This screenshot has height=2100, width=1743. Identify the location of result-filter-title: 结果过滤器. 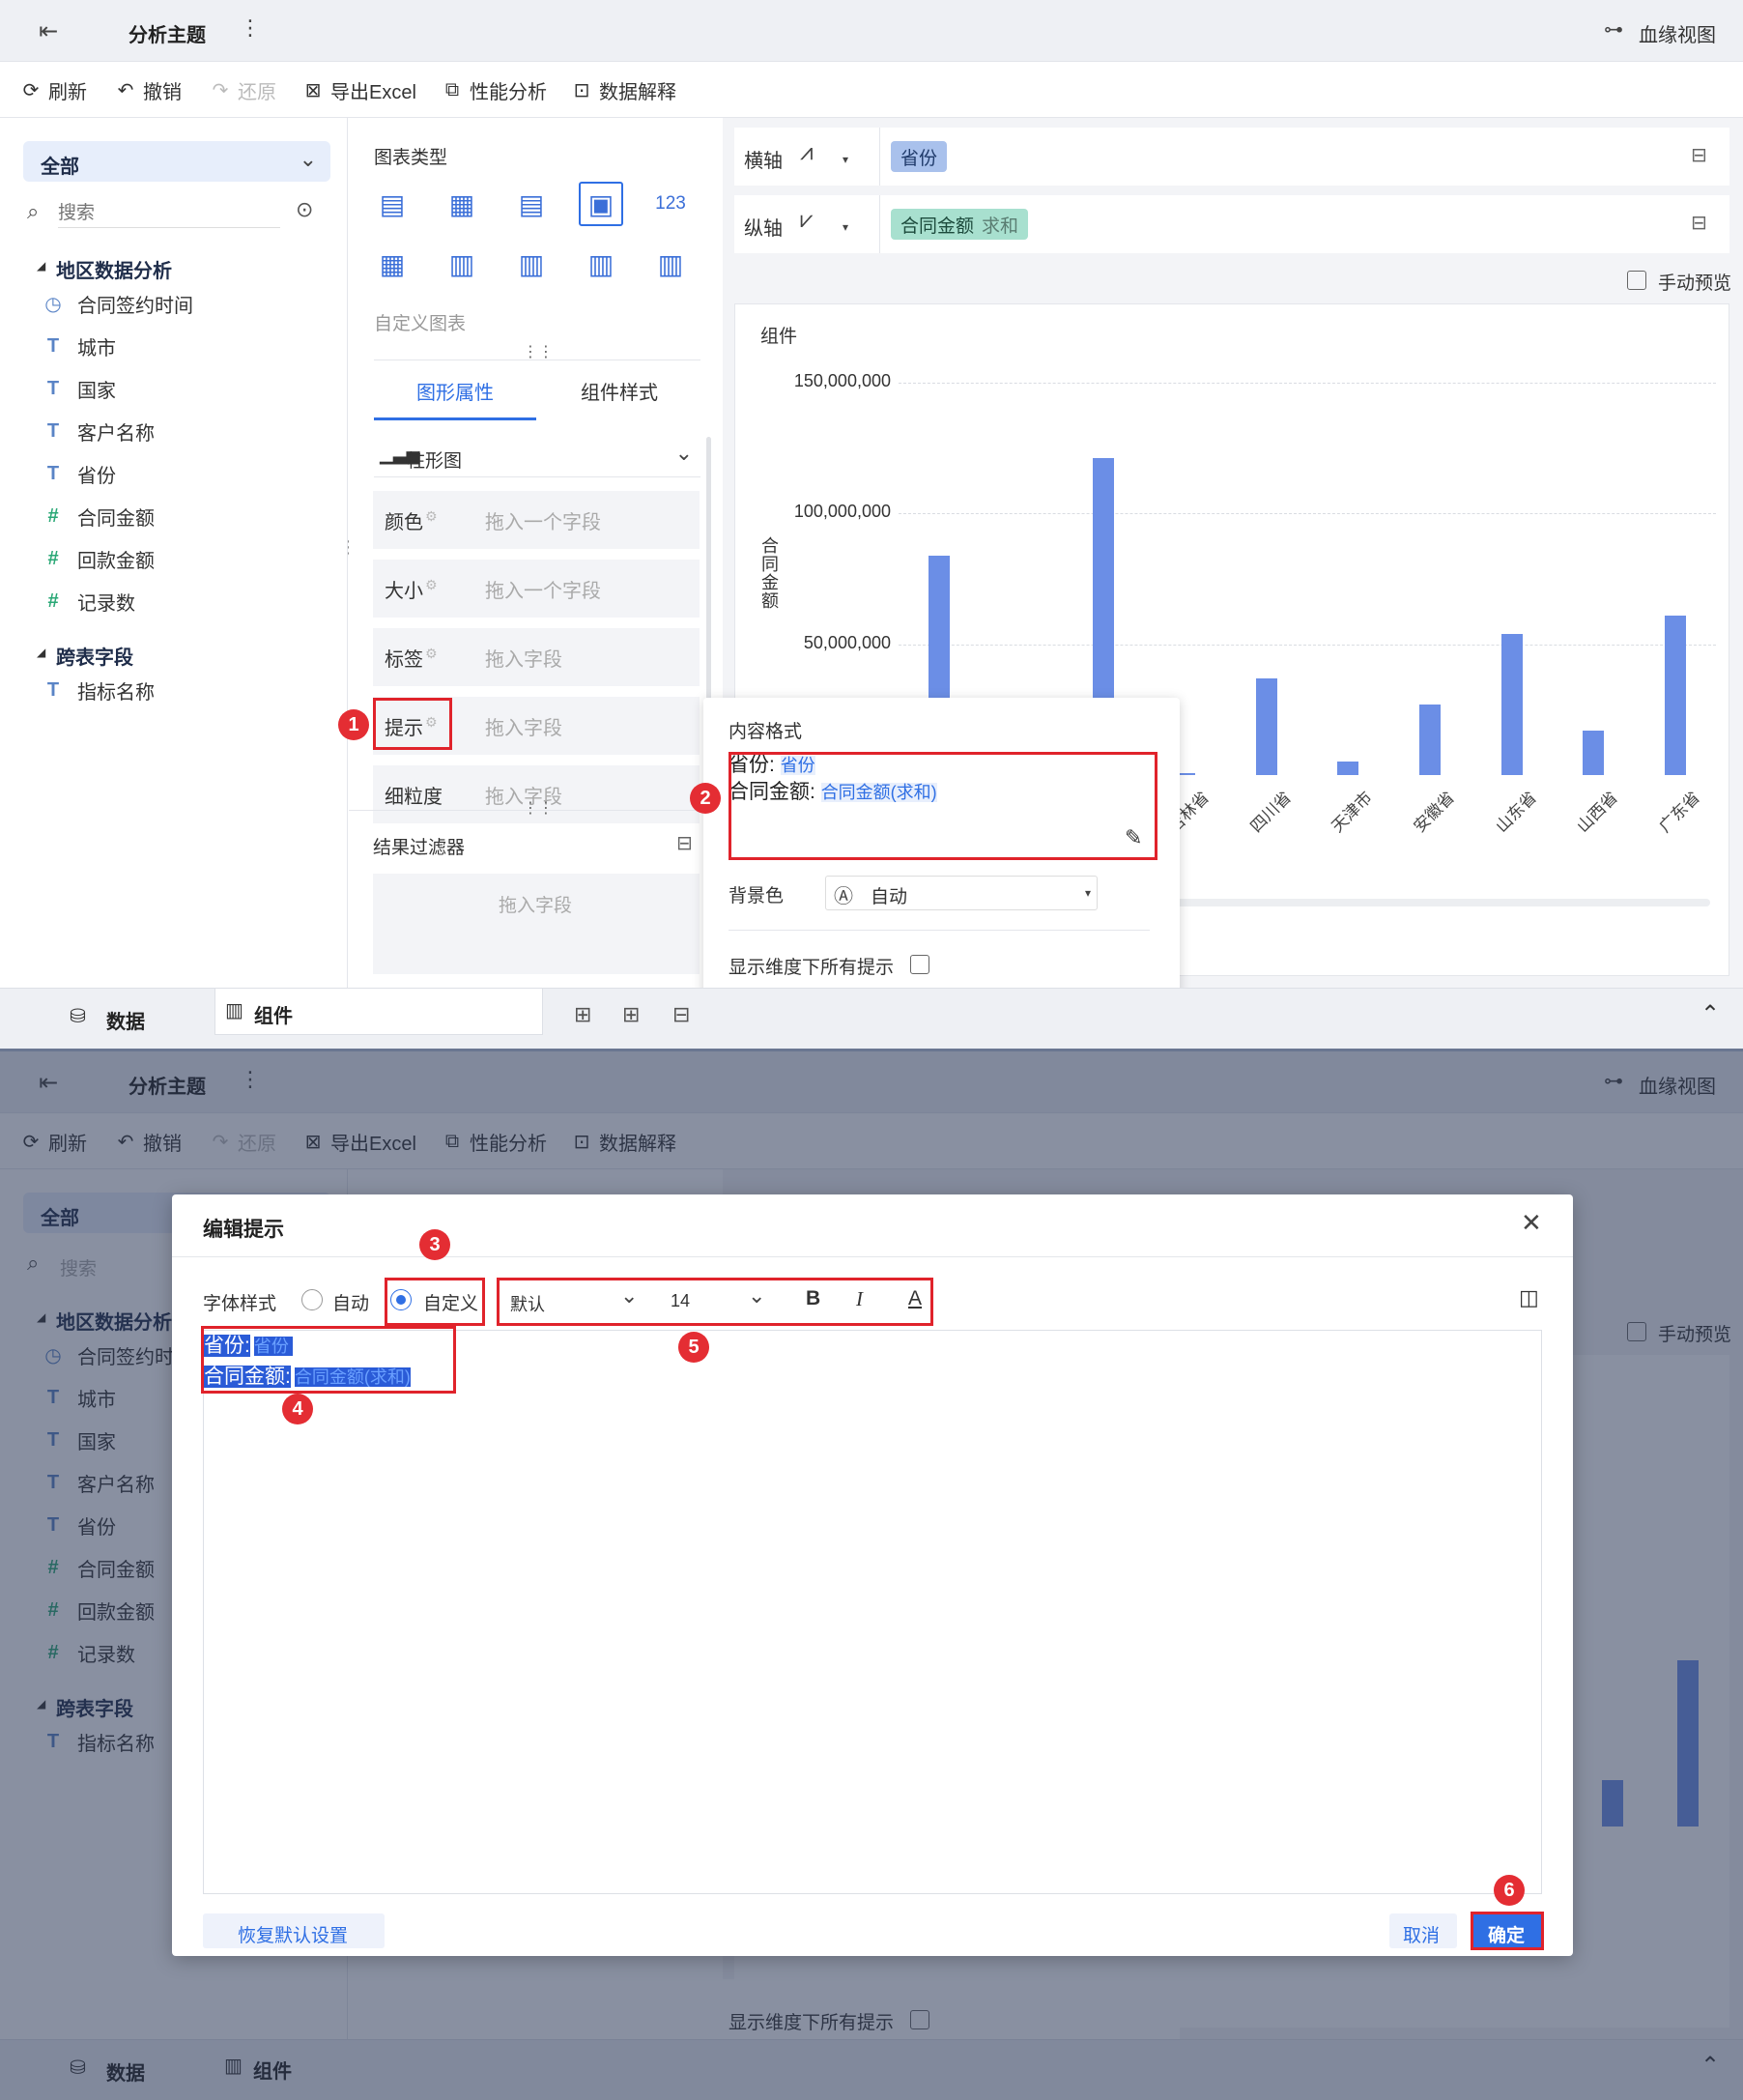
(419, 848).